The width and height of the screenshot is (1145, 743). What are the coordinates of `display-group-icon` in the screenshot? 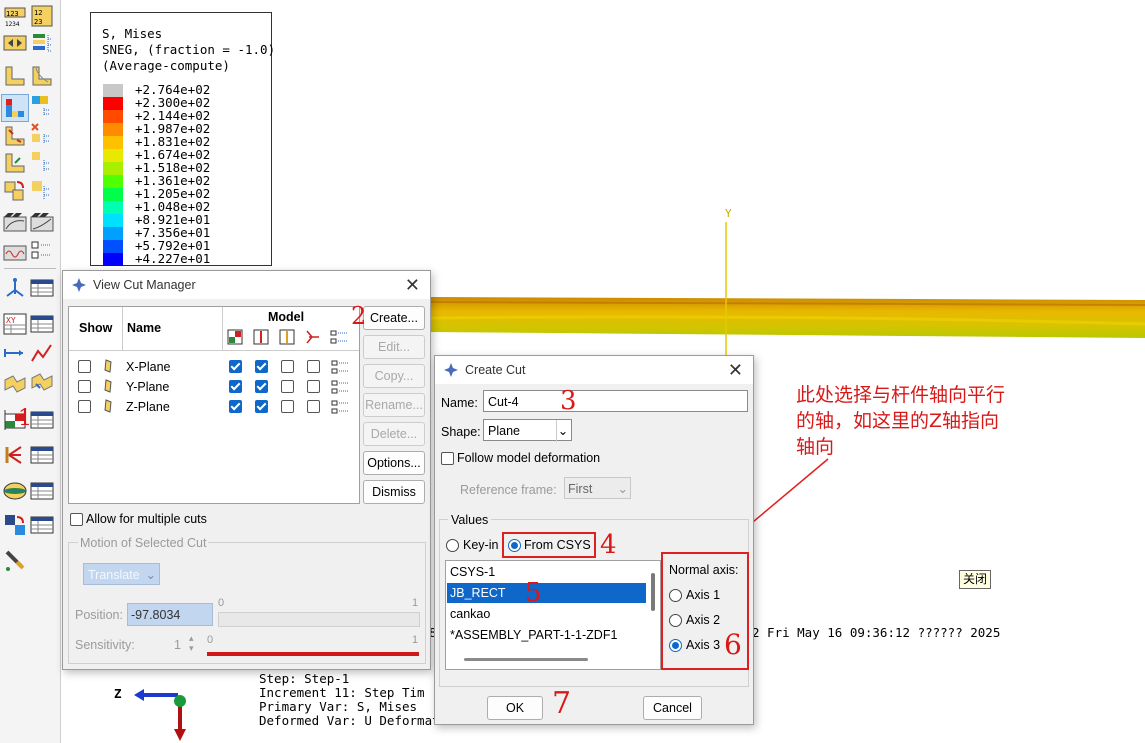 It's located at (15, 491).